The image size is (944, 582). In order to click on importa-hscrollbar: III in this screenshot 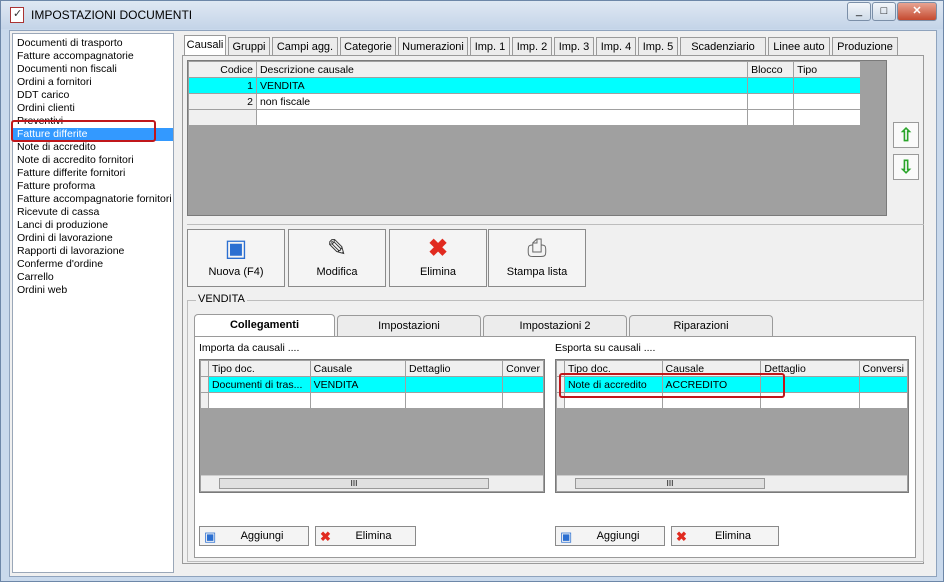, I will do `click(372, 483)`.